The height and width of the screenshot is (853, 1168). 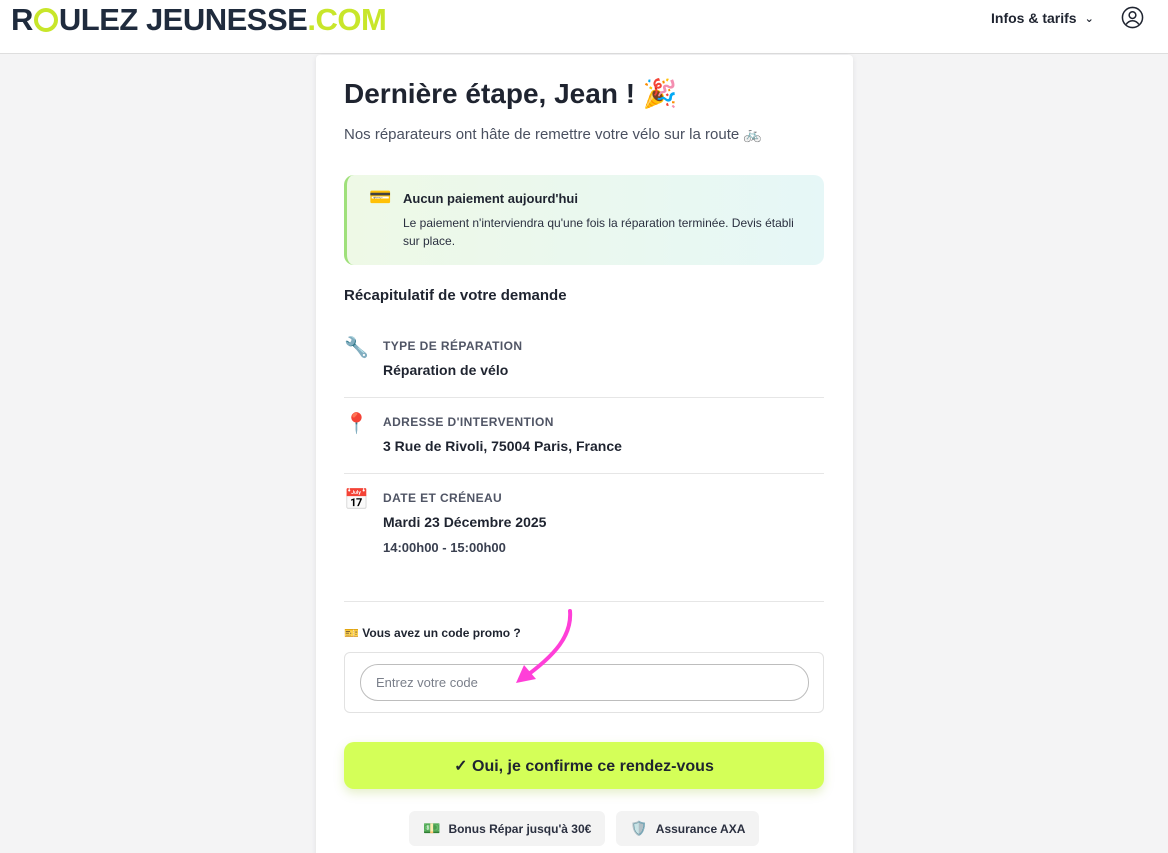 I want to click on recap-title: Récapitulatif de votre demande, so click(x=455, y=295).